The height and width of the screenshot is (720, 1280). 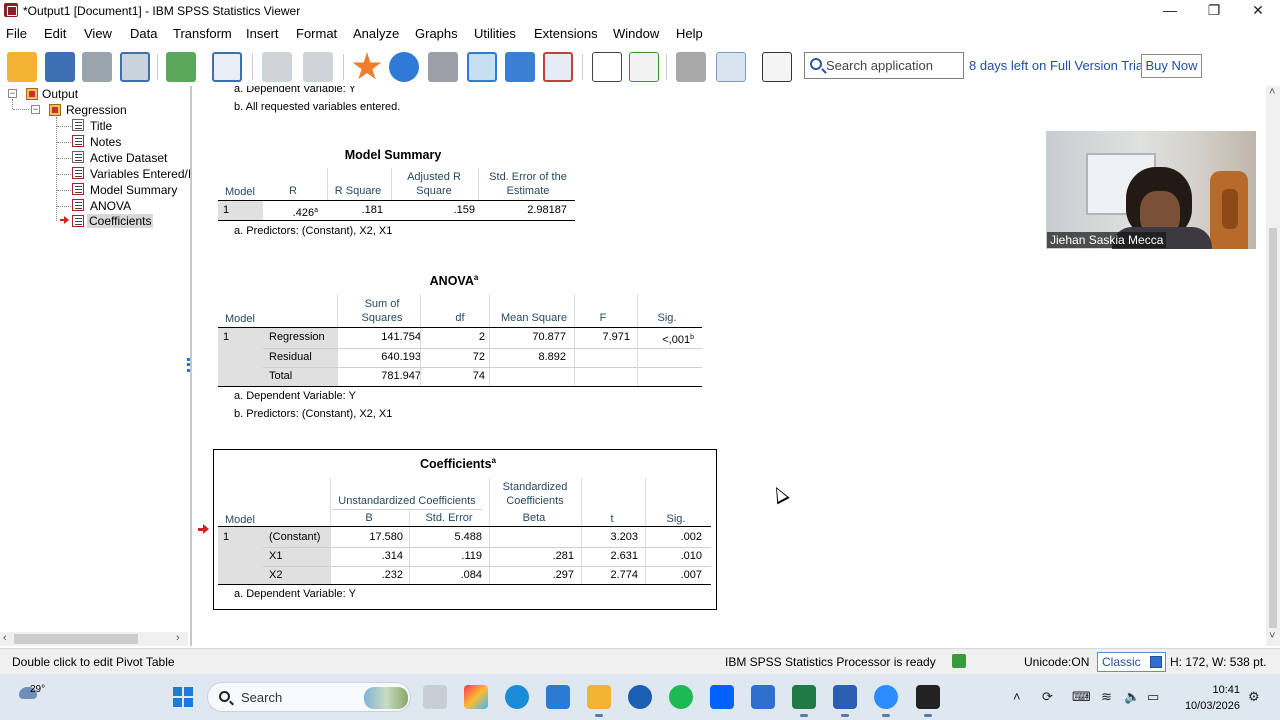 What do you see at coordinates (1170, 11) in the screenshot?
I see `minimize-button: —` at bounding box center [1170, 11].